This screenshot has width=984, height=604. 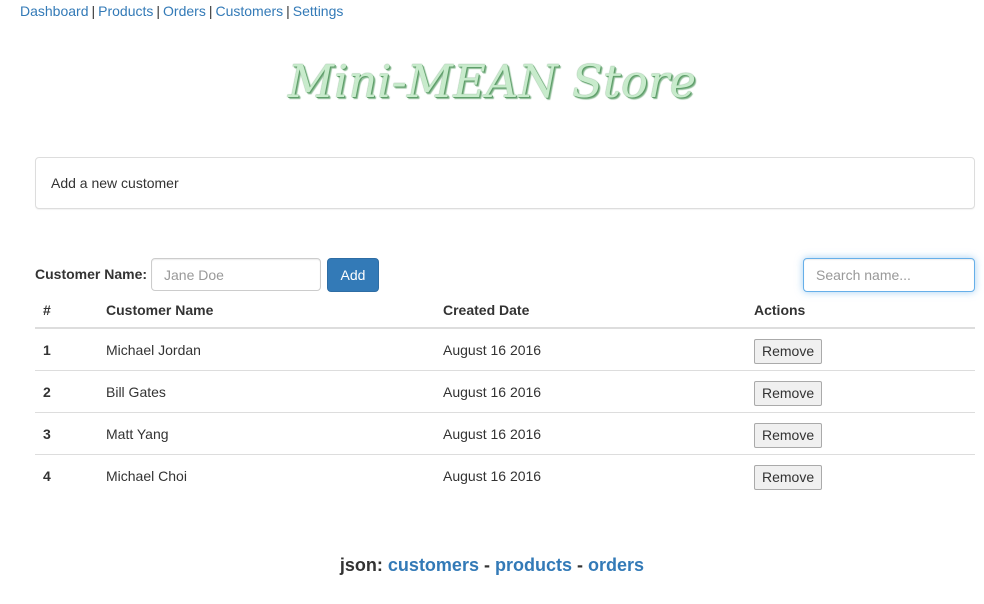 I want to click on customer-name-label: Customer Name:, so click(x=91, y=274).